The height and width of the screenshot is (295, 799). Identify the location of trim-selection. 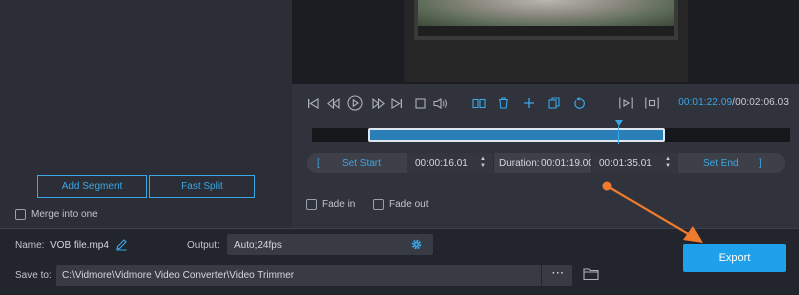
(516, 135).